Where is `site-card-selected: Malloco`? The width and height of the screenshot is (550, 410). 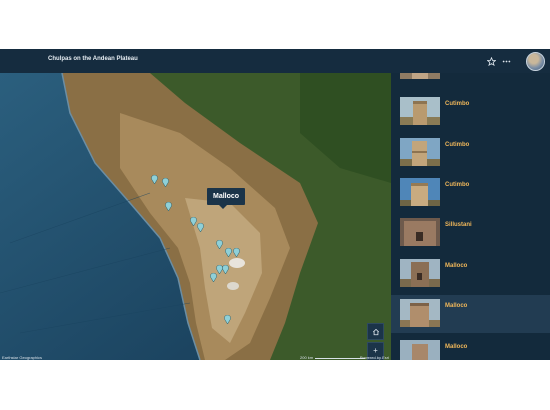
site-card-selected: Malloco is located at coordinates (470, 314).